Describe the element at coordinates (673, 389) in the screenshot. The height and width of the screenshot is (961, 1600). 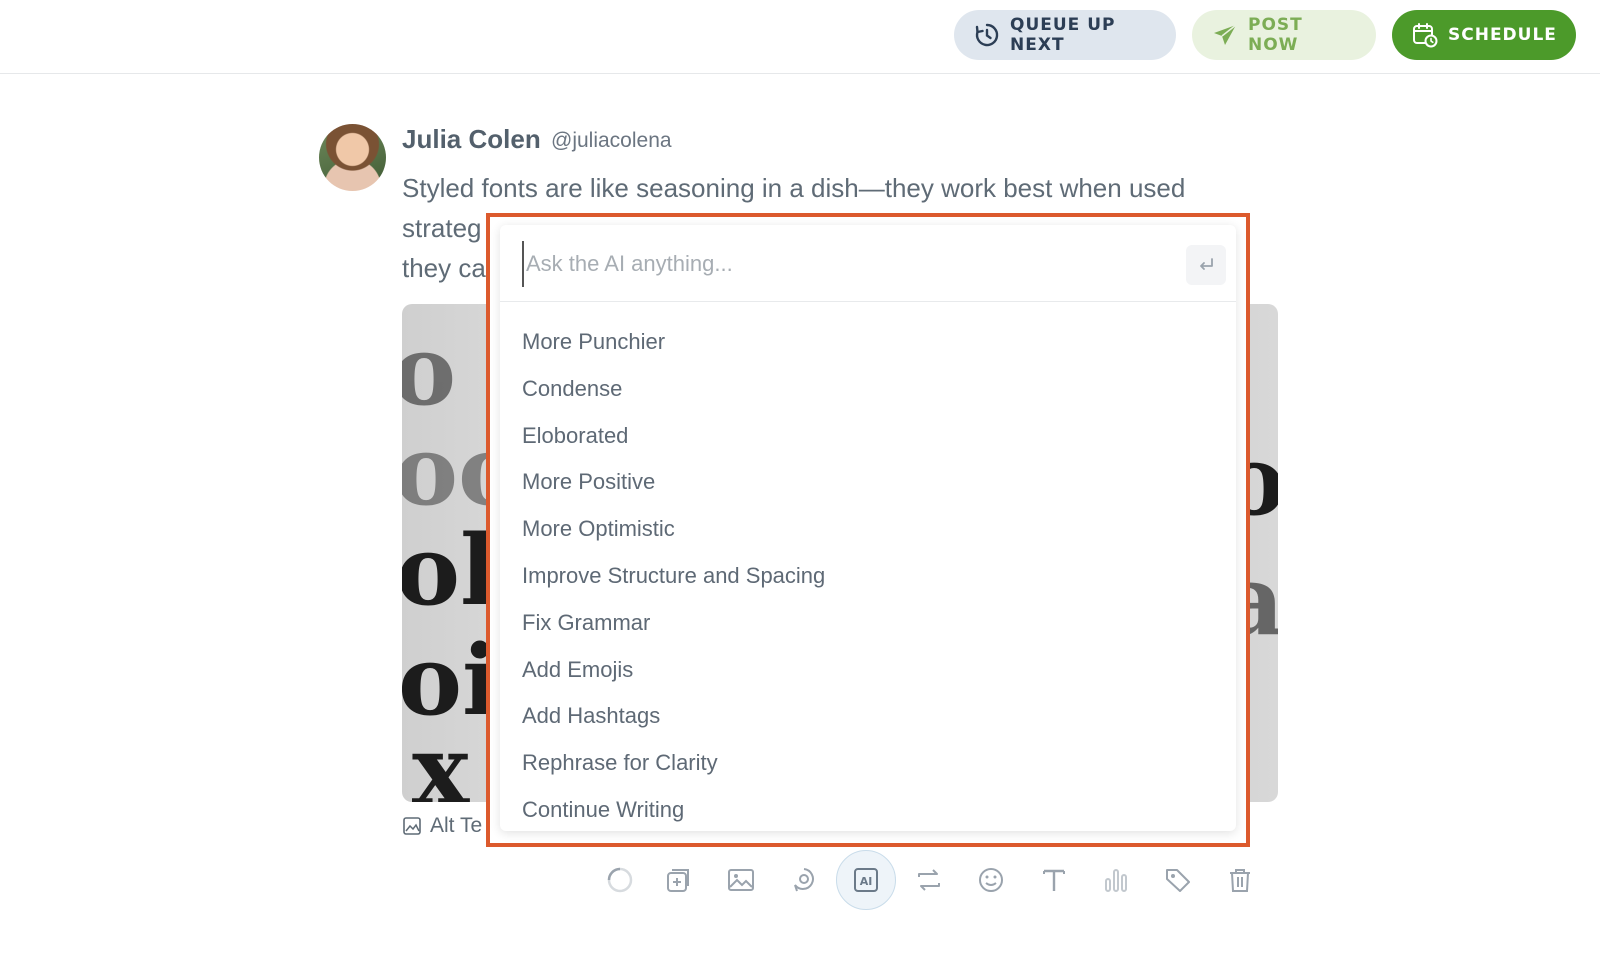
I see `ai-option-condense: Condense` at that location.